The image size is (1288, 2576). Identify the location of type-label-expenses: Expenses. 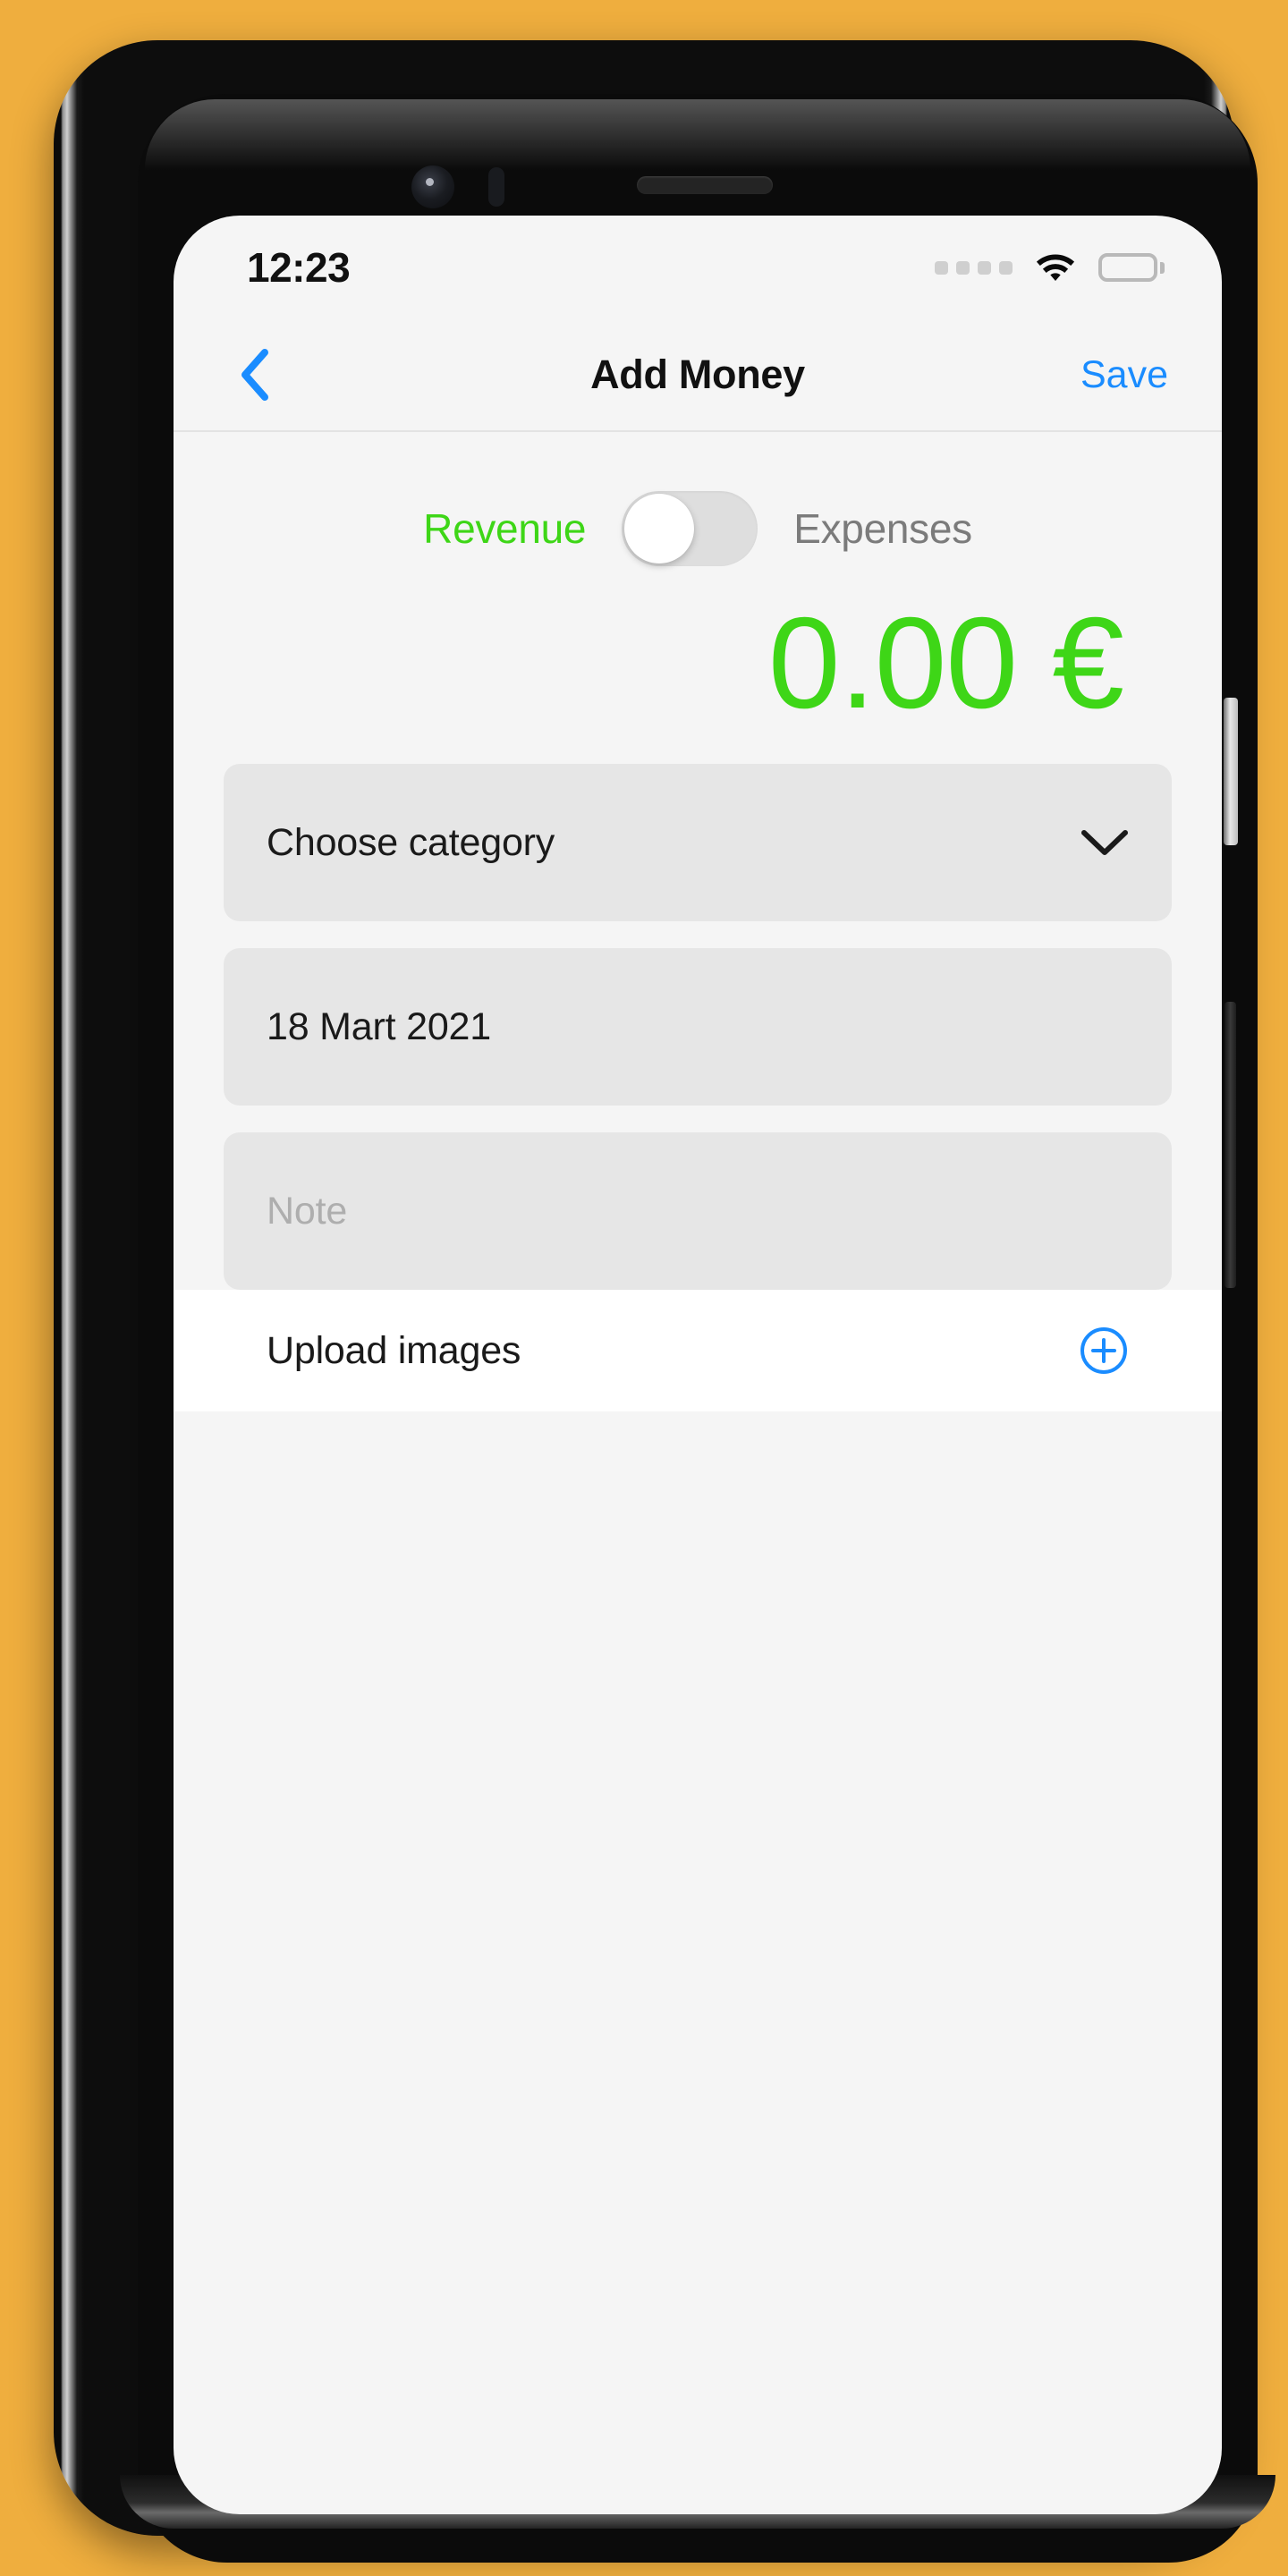
(882, 528).